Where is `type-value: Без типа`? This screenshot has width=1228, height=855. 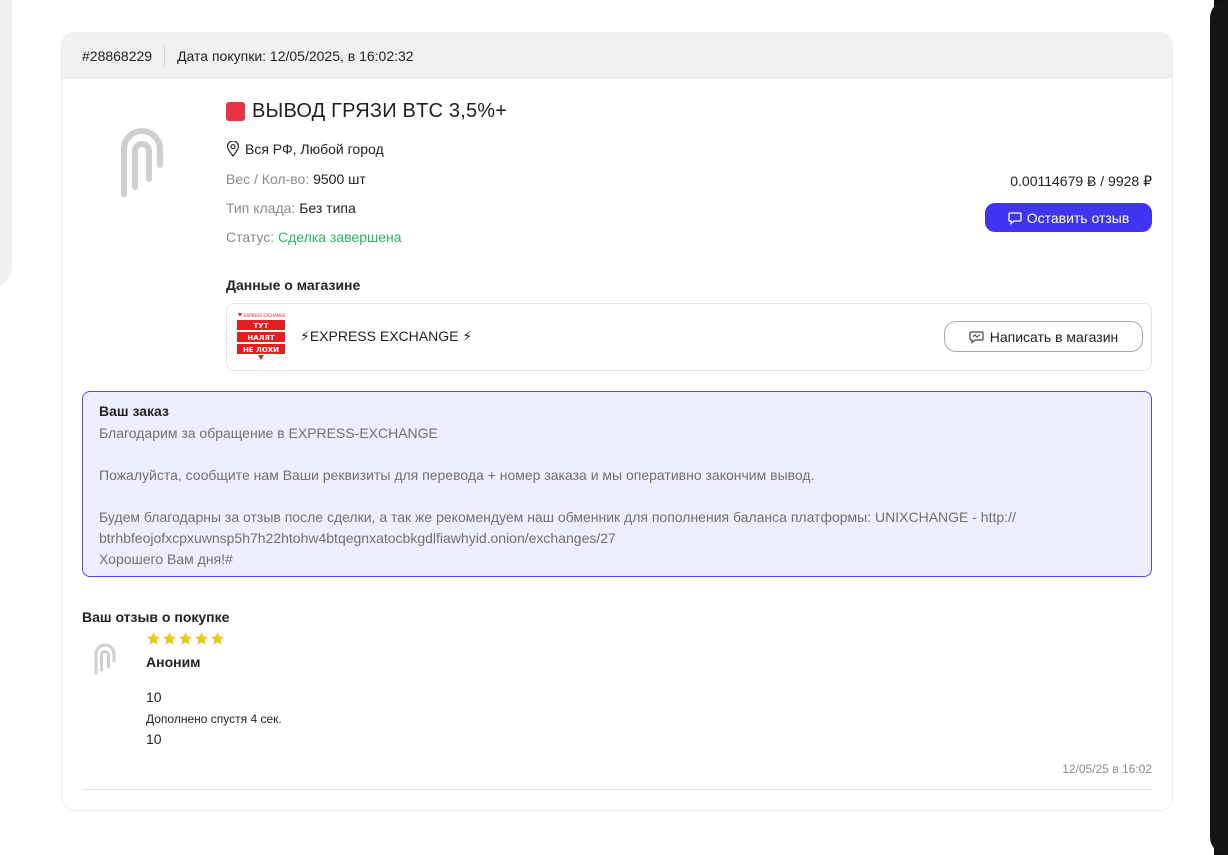 type-value: Без типа is located at coordinates (327, 208).